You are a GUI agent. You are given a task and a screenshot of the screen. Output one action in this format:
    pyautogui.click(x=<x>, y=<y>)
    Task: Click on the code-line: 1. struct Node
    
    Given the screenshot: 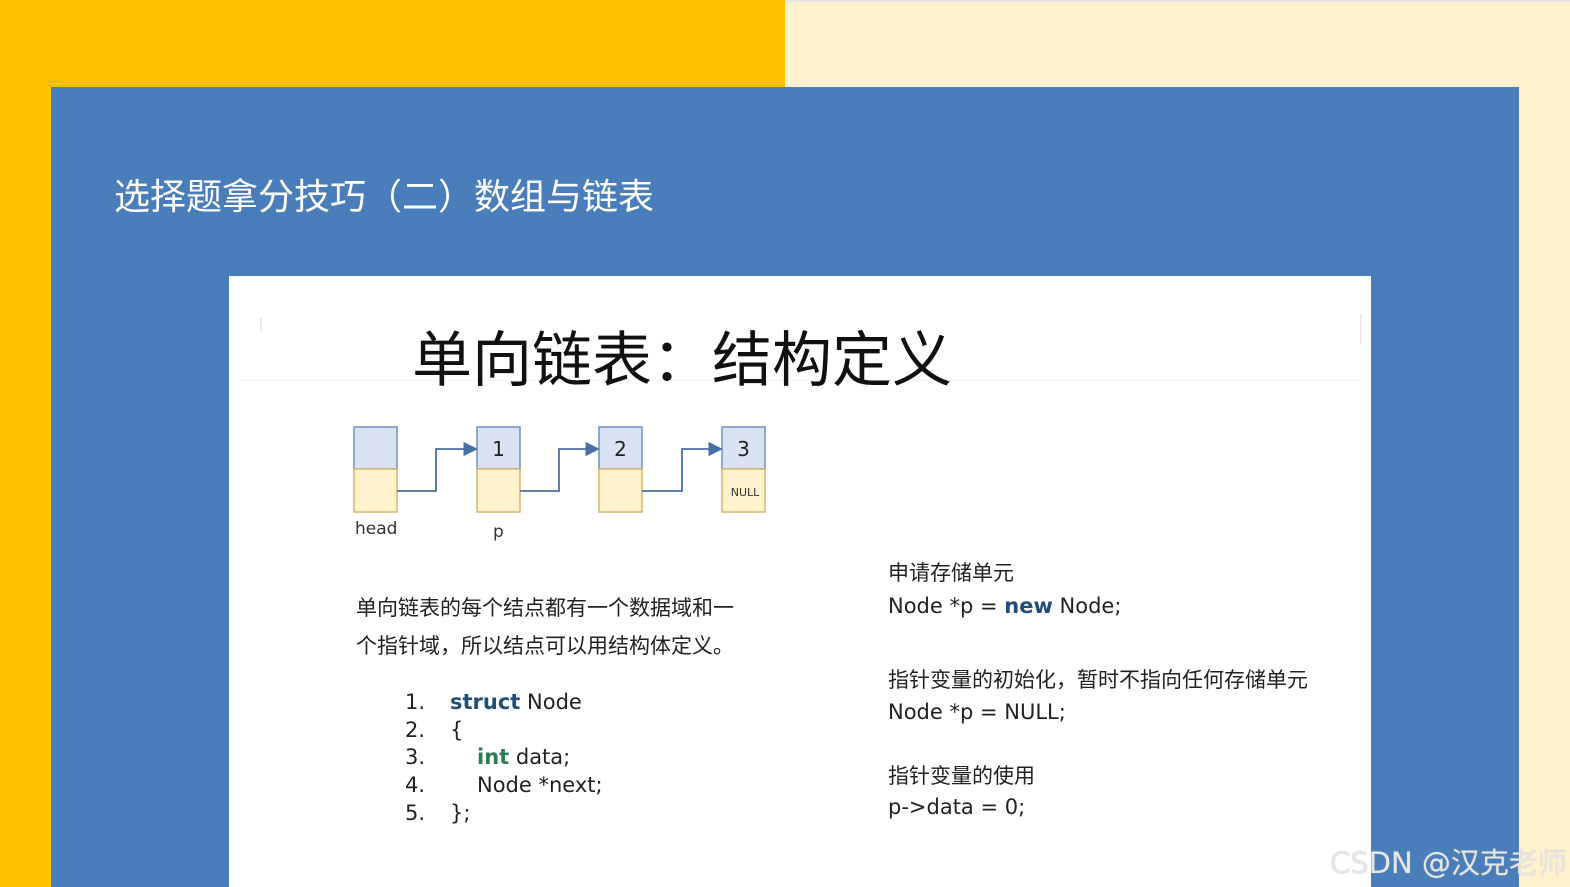 What is the action you would take?
    pyautogui.click(x=493, y=702)
    